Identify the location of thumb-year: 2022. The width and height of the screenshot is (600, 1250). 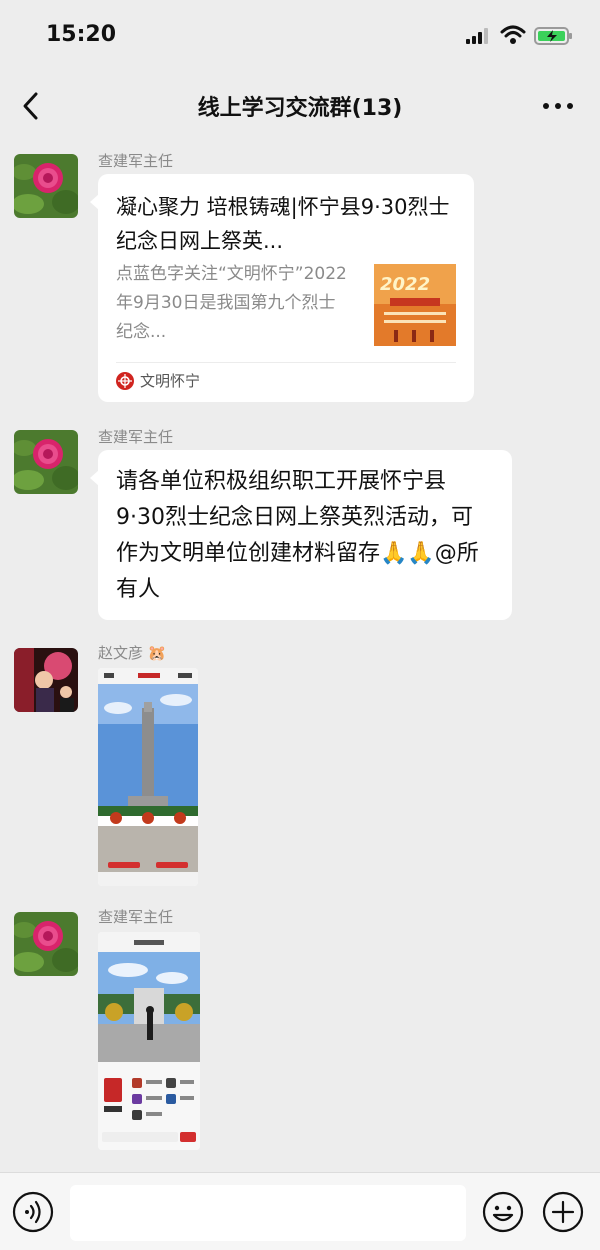
(405, 284).